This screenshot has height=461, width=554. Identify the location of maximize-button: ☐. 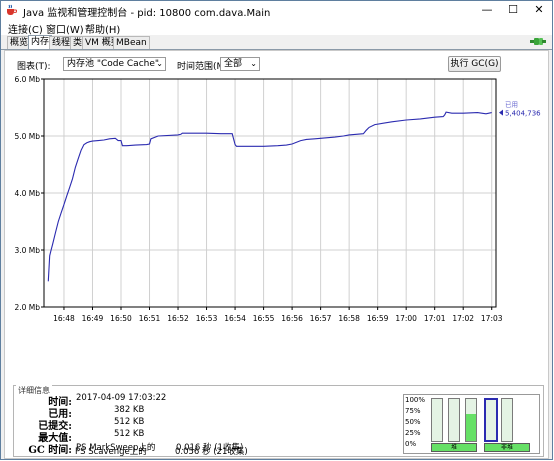
(513, 10).